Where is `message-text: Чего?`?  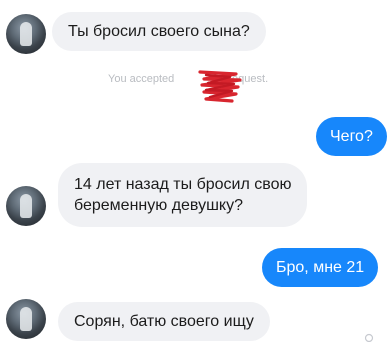 message-text: Чего? is located at coordinates (351, 136).